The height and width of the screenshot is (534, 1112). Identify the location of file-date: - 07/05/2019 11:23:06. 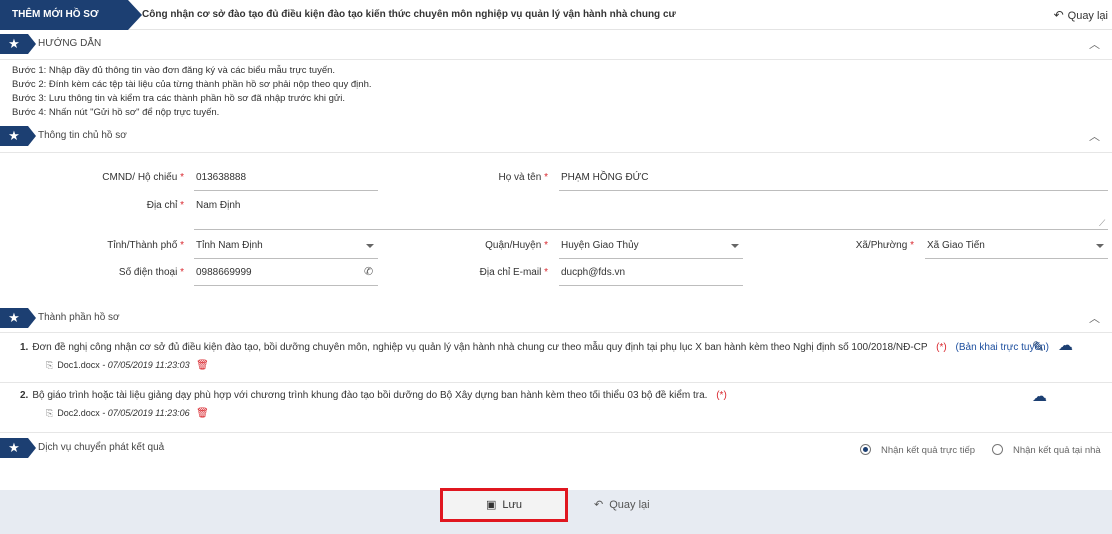
(144, 413).